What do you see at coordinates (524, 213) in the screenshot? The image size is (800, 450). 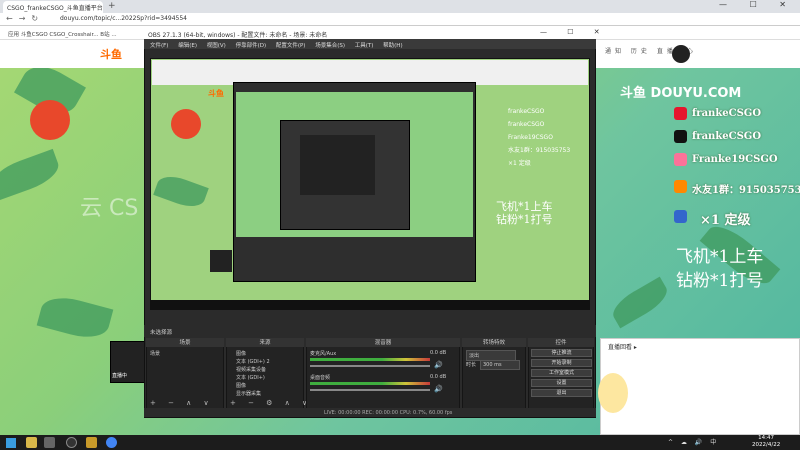 I see `preview-overlay-text: 飞机*1上车 钻粉*1打号` at bounding box center [524, 213].